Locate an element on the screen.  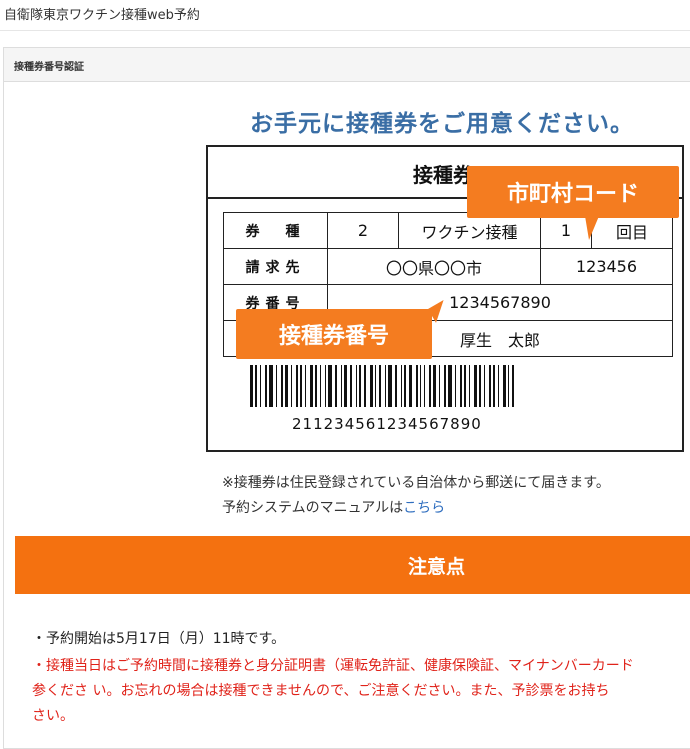
top-bar: 自衛隊東京ワクチン接種web予約 is located at coordinates (345, 15).